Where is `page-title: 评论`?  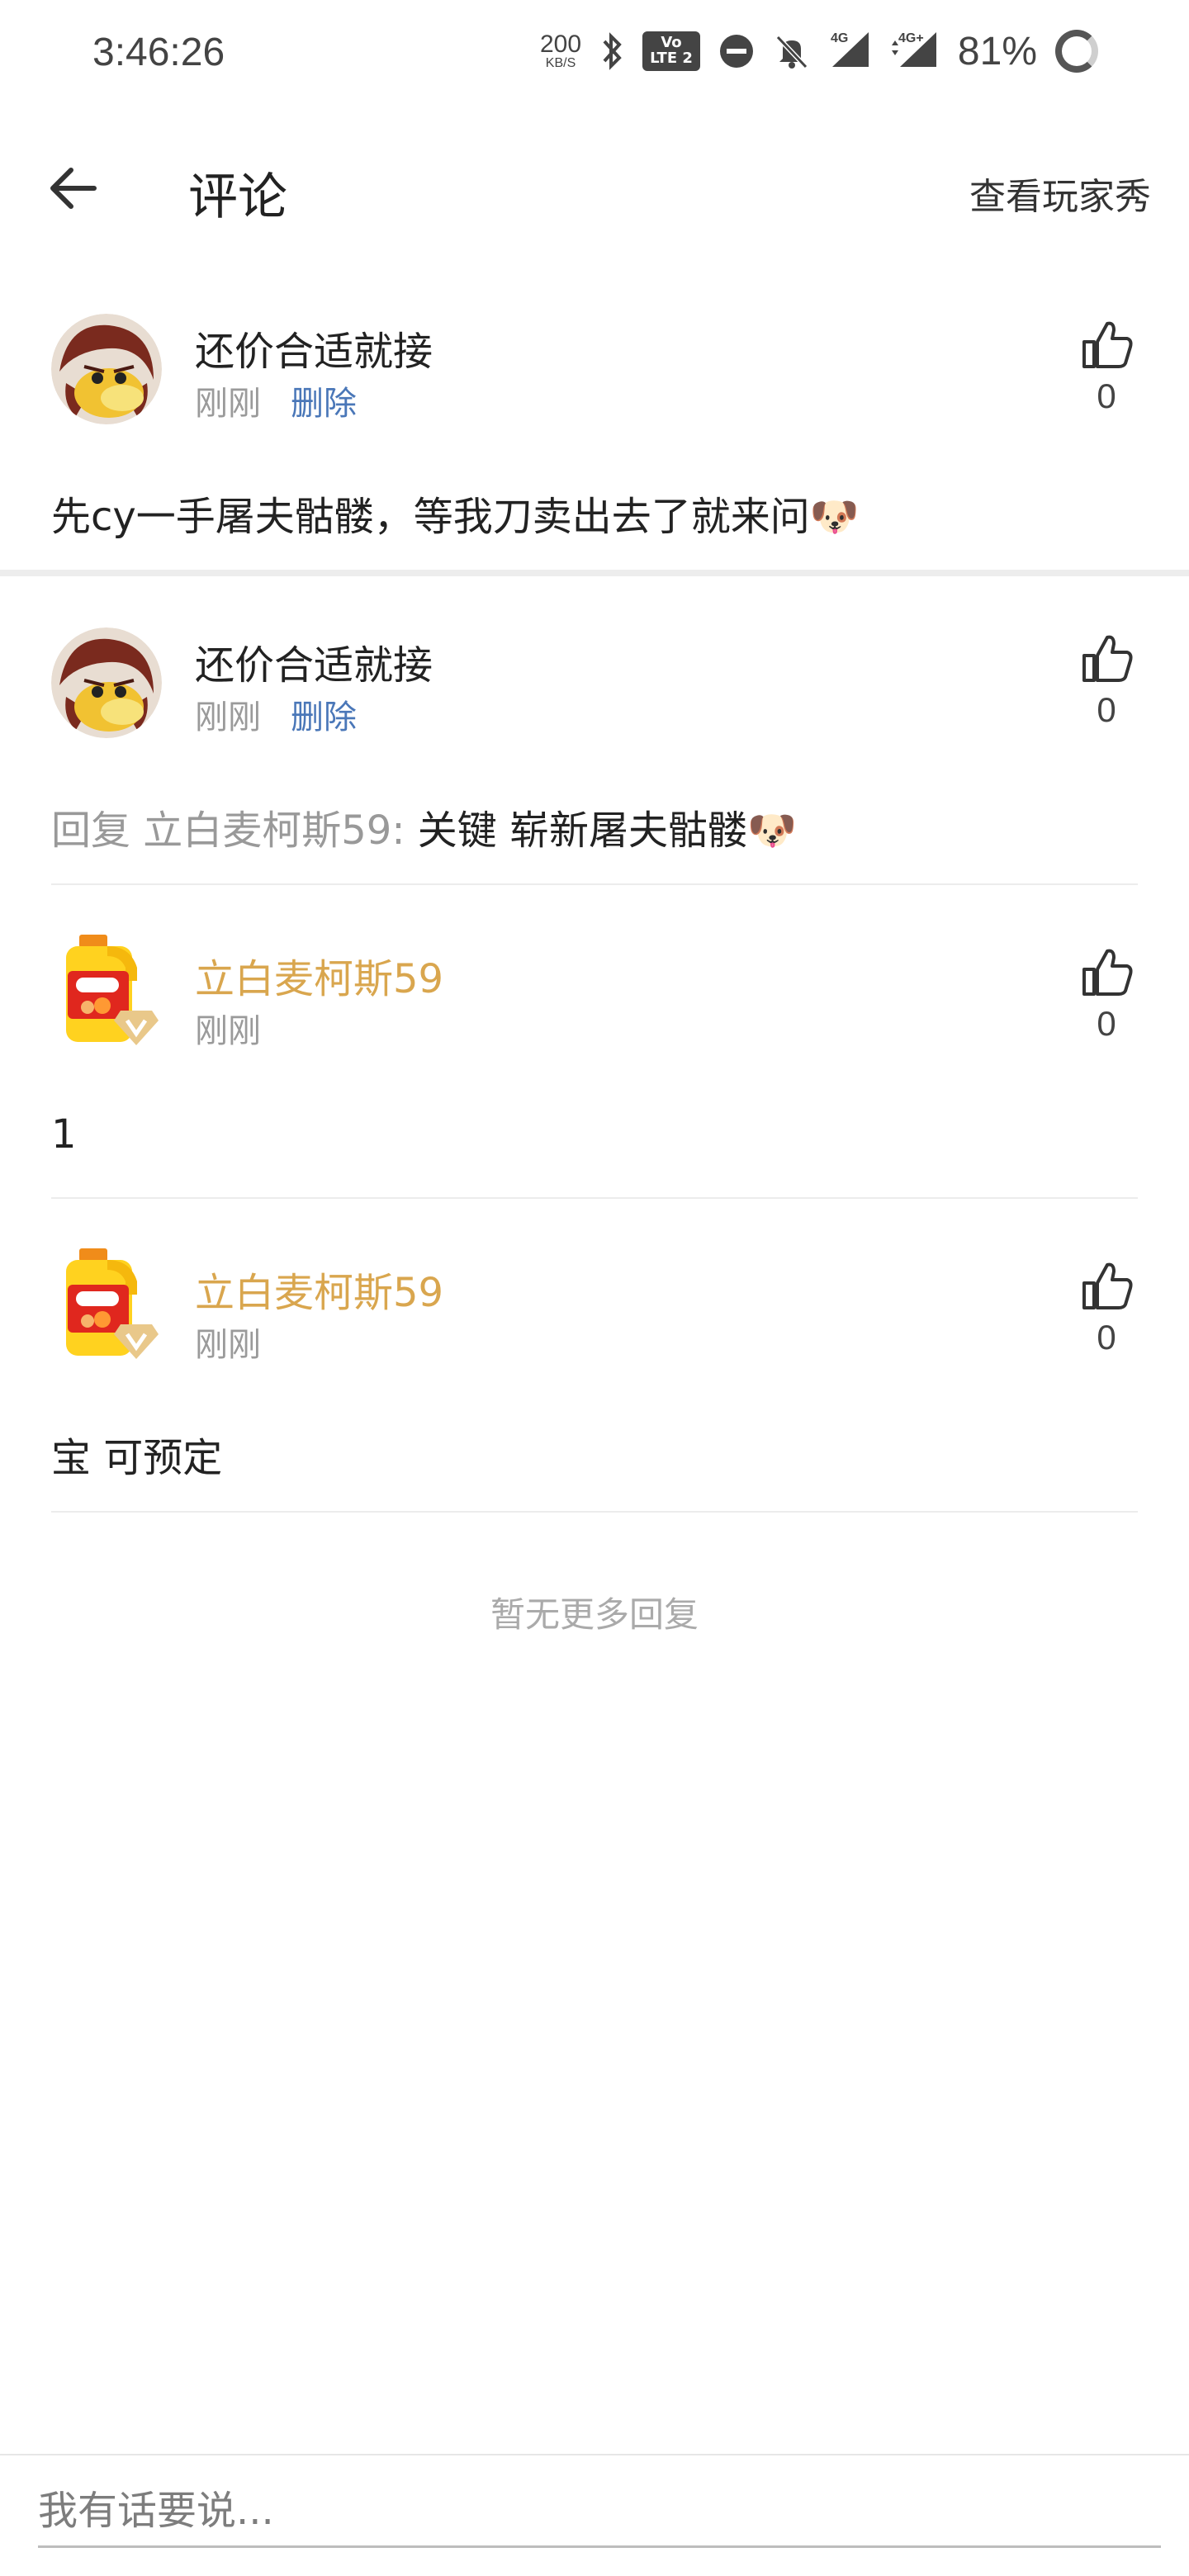 page-title: 评论 is located at coordinates (237, 197).